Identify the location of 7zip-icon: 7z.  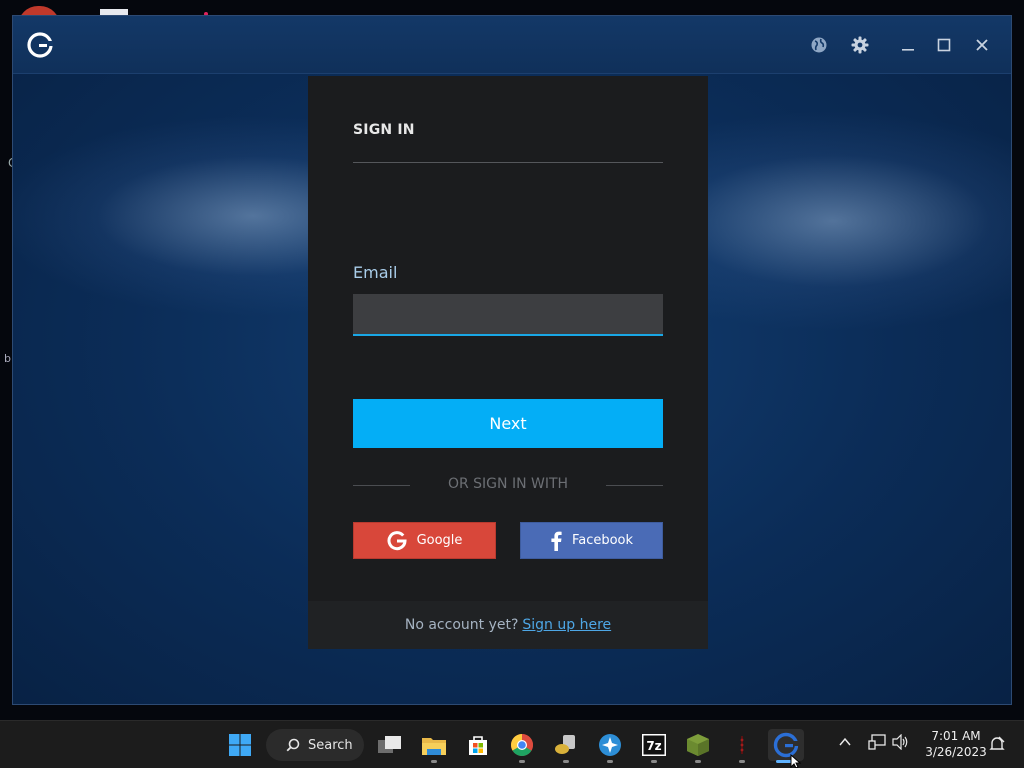
(654, 745).